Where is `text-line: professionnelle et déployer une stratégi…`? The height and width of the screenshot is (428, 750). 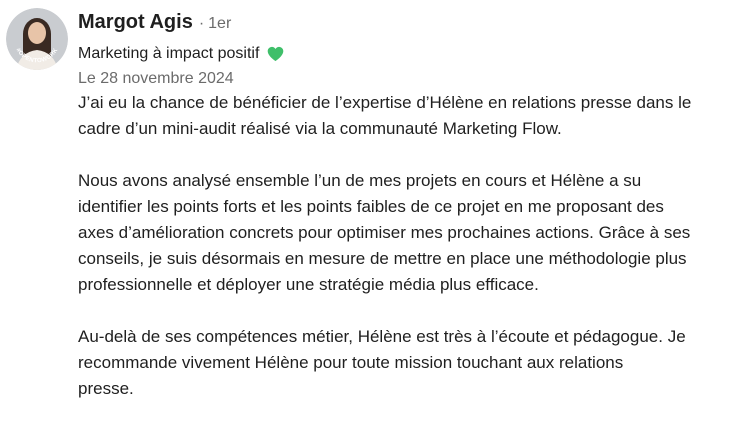
text-line: professionnelle et déployer une stratégi… is located at coordinates (308, 284).